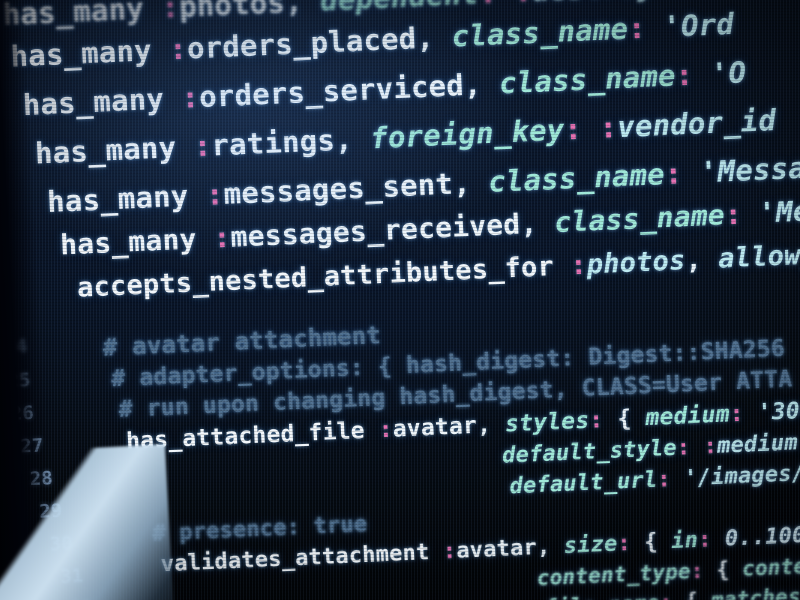  I want to click on code-token: orders_placed, so click(302, 43).